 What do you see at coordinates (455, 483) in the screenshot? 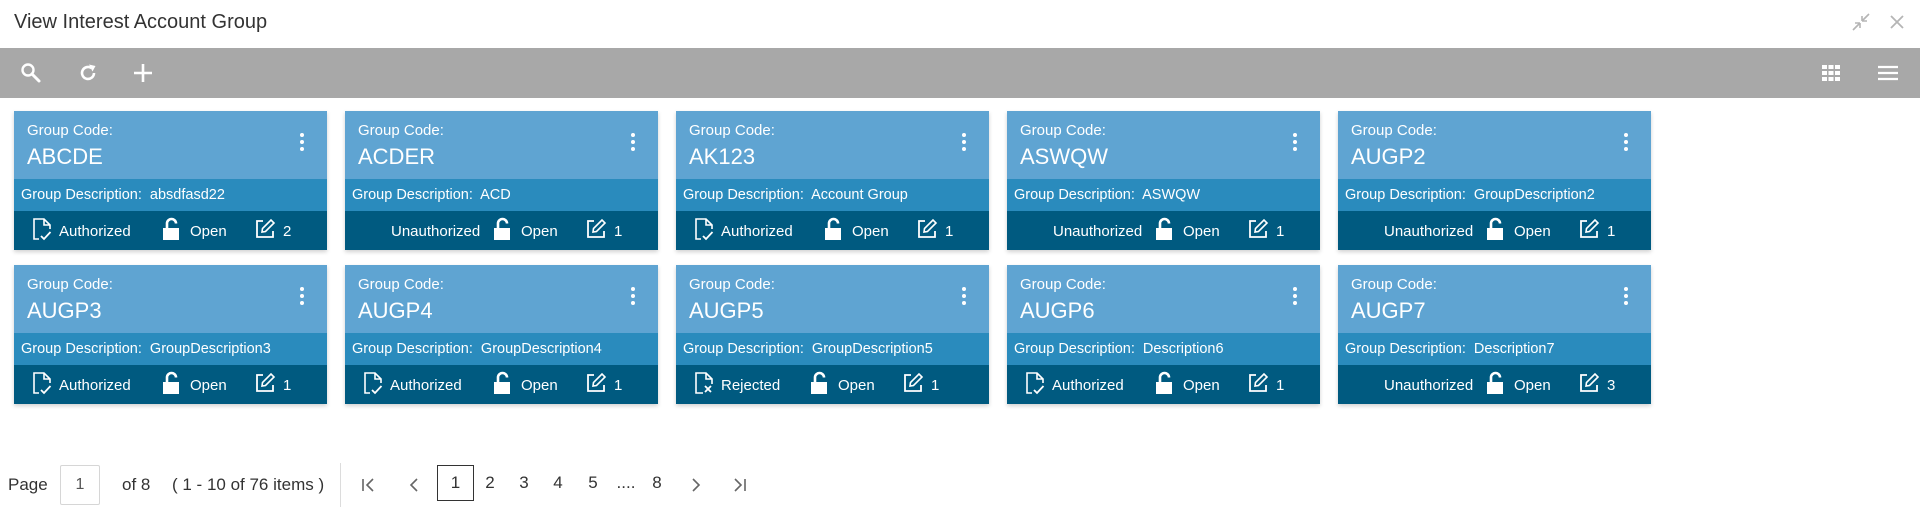
I see `page-number-current: 1` at bounding box center [455, 483].